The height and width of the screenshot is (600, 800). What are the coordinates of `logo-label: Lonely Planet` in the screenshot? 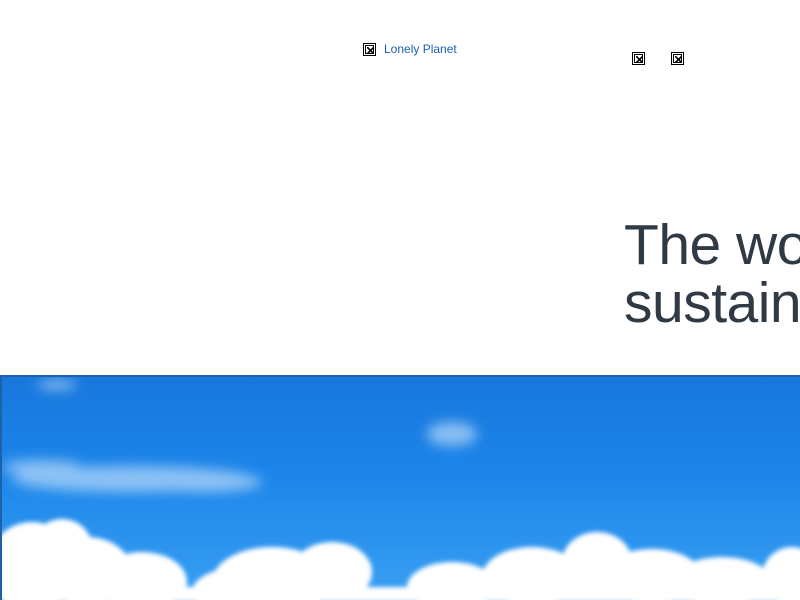 It's located at (420, 49).